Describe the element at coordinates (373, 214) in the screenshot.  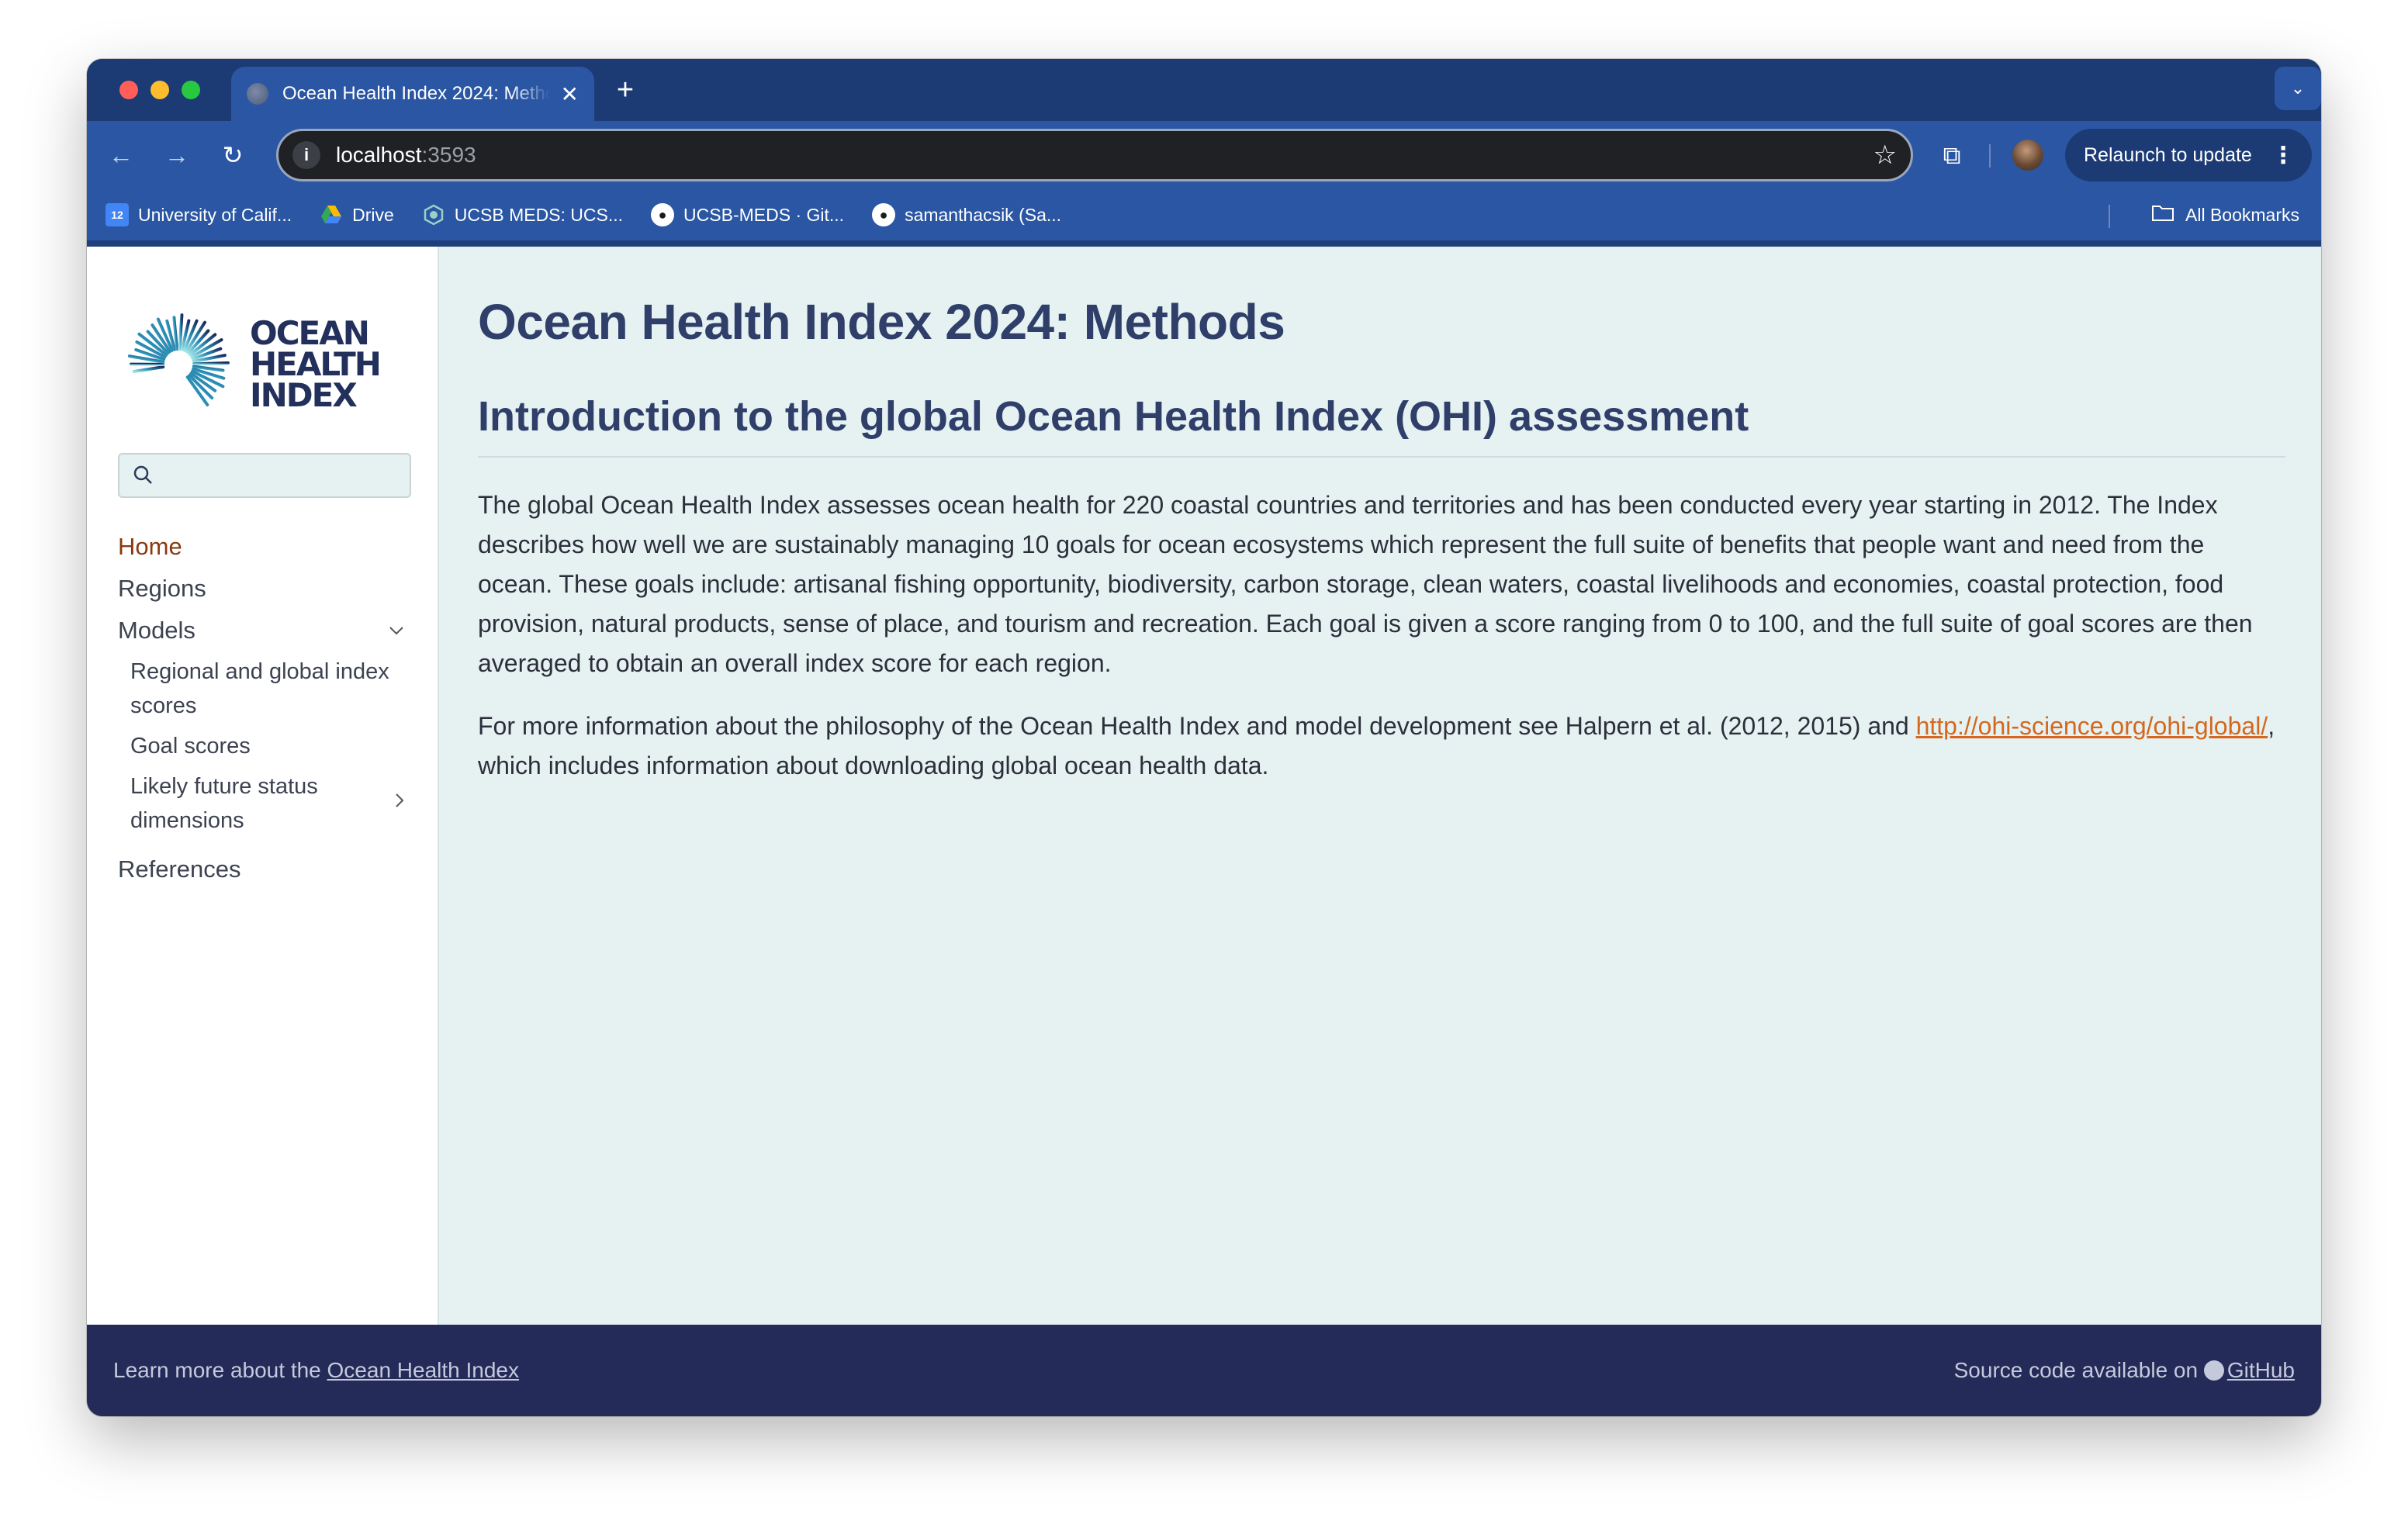
I see `bookmark-label: Drive` at that location.